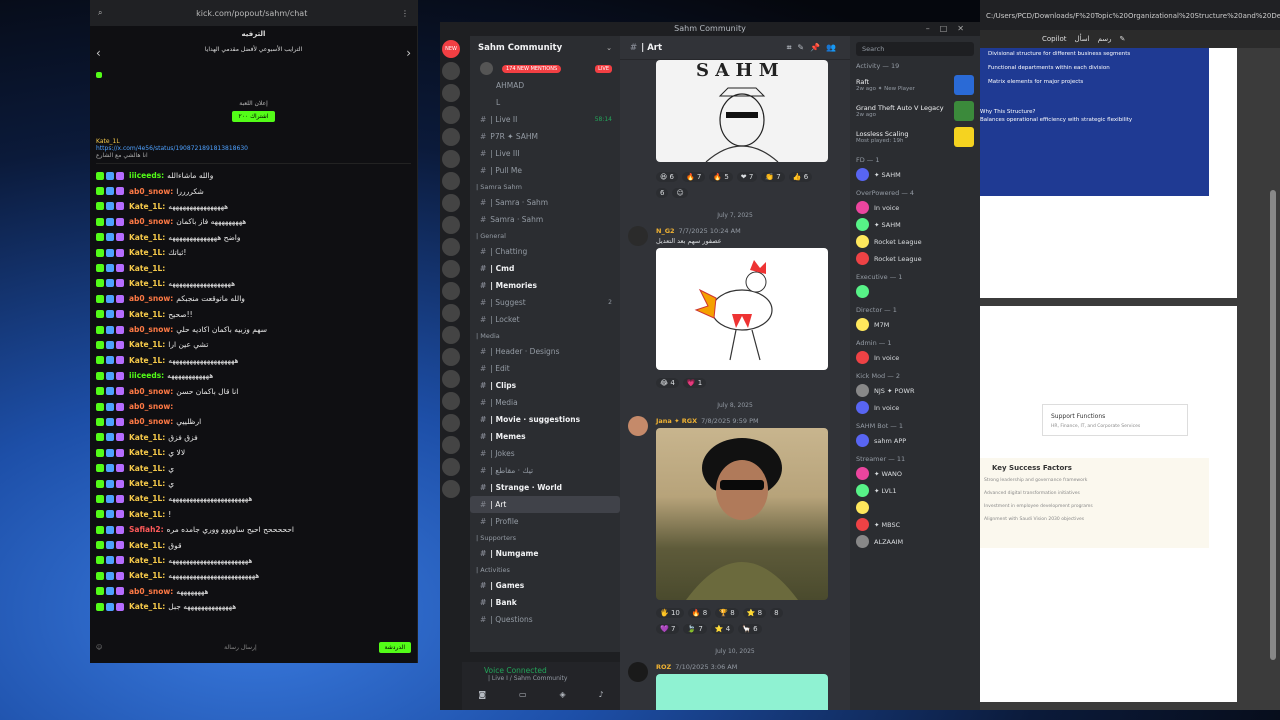 Image resolution: width=1280 pixels, height=720 pixels. I want to click on reaction: 😂 4, so click(667, 383).